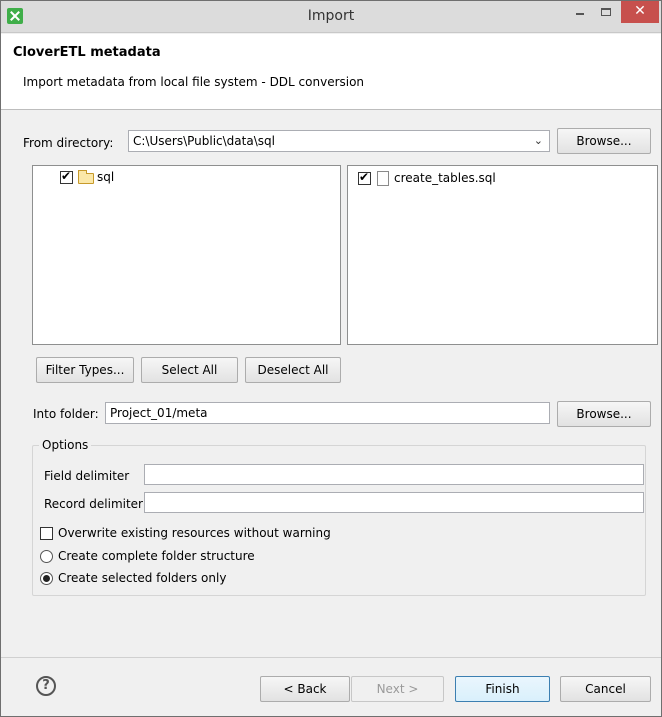  I want to click on help-icon: ?, so click(46, 686).